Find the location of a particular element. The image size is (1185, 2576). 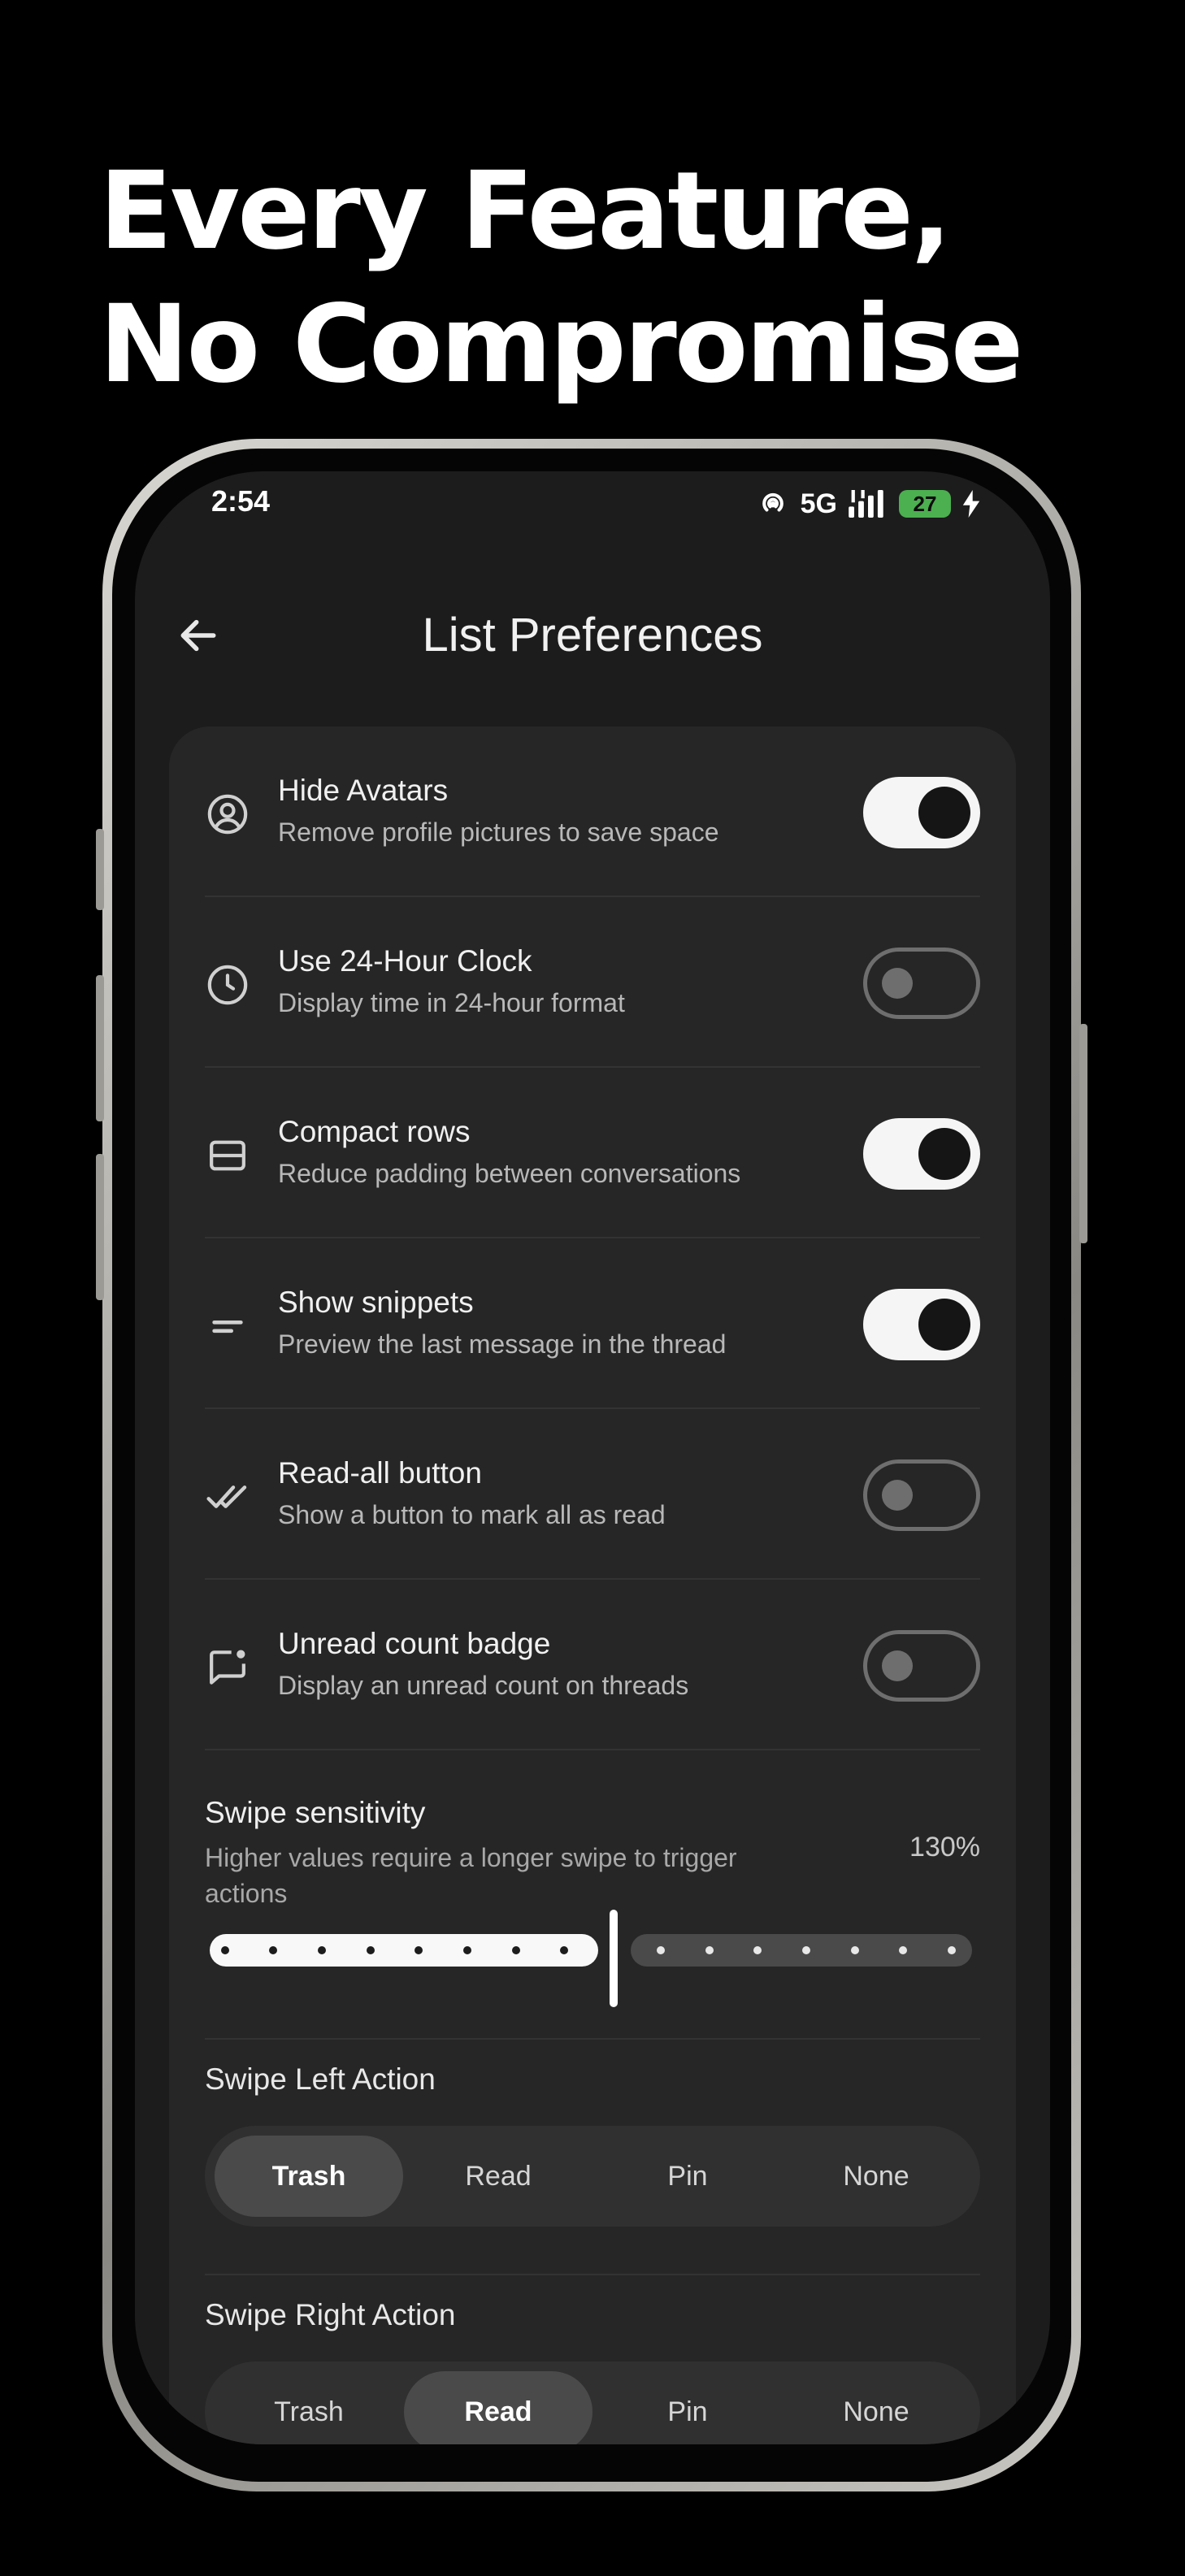

slider-inactive-track is located at coordinates (801, 1950).